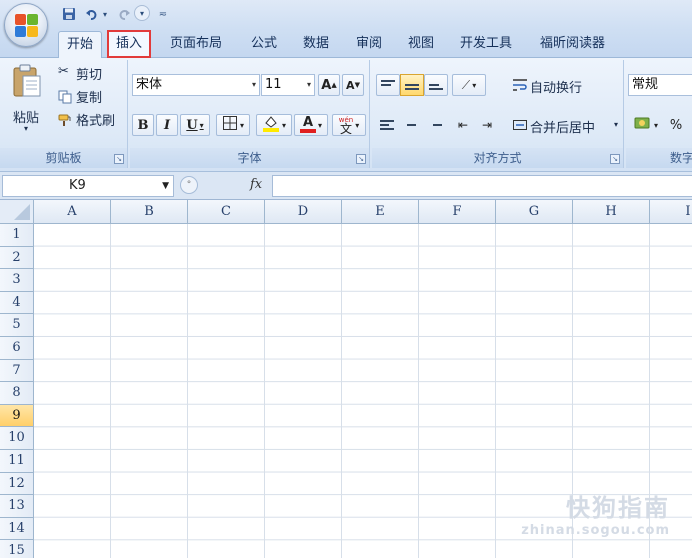  What do you see at coordinates (129, 44) in the screenshot?
I see `tab-insert: 插入` at bounding box center [129, 44].